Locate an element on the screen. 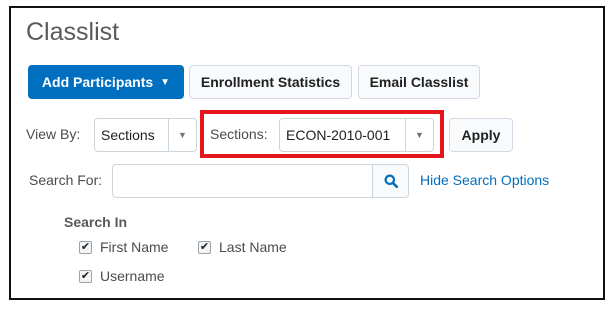 The width and height of the screenshot is (611, 310). username-checkbox: ✔ Username is located at coordinates (122, 276).